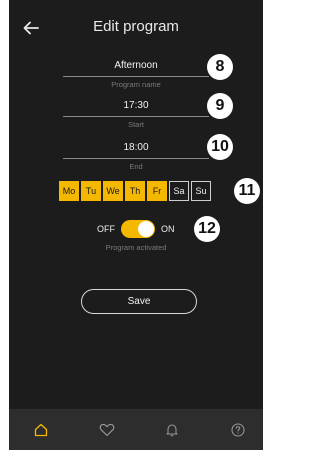 This screenshot has width=320, height=450. Describe the element at coordinates (136, 247) in the screenshot. I see `program-activated-caption: Program activated` at that location.